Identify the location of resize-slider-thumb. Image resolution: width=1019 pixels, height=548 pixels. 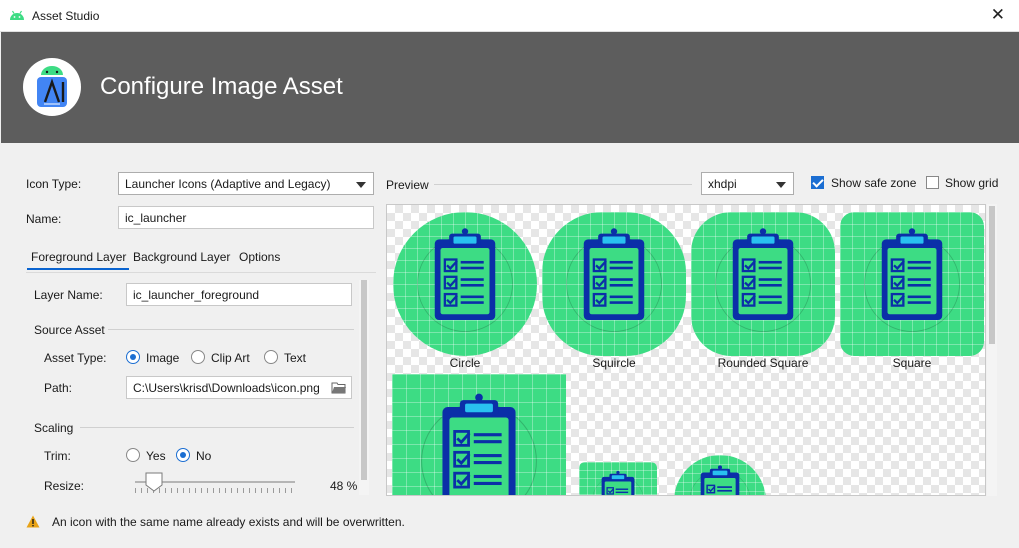
(154, 482).